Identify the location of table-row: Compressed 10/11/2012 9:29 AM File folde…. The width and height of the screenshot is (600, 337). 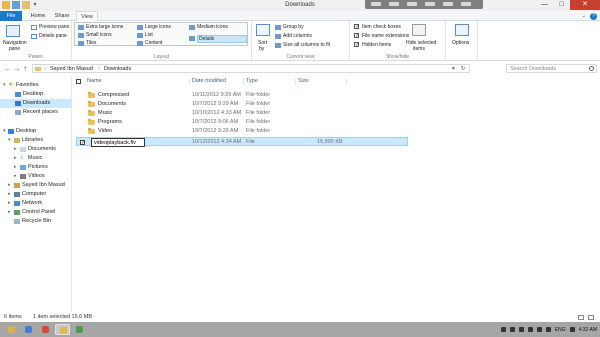
(242, 95).